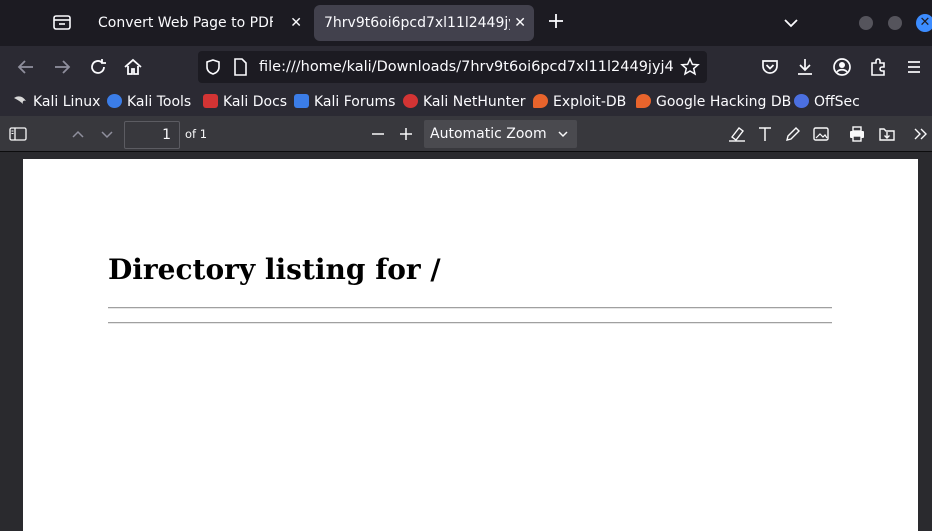  I want to click on firefox-view-button, so click(62, 23).